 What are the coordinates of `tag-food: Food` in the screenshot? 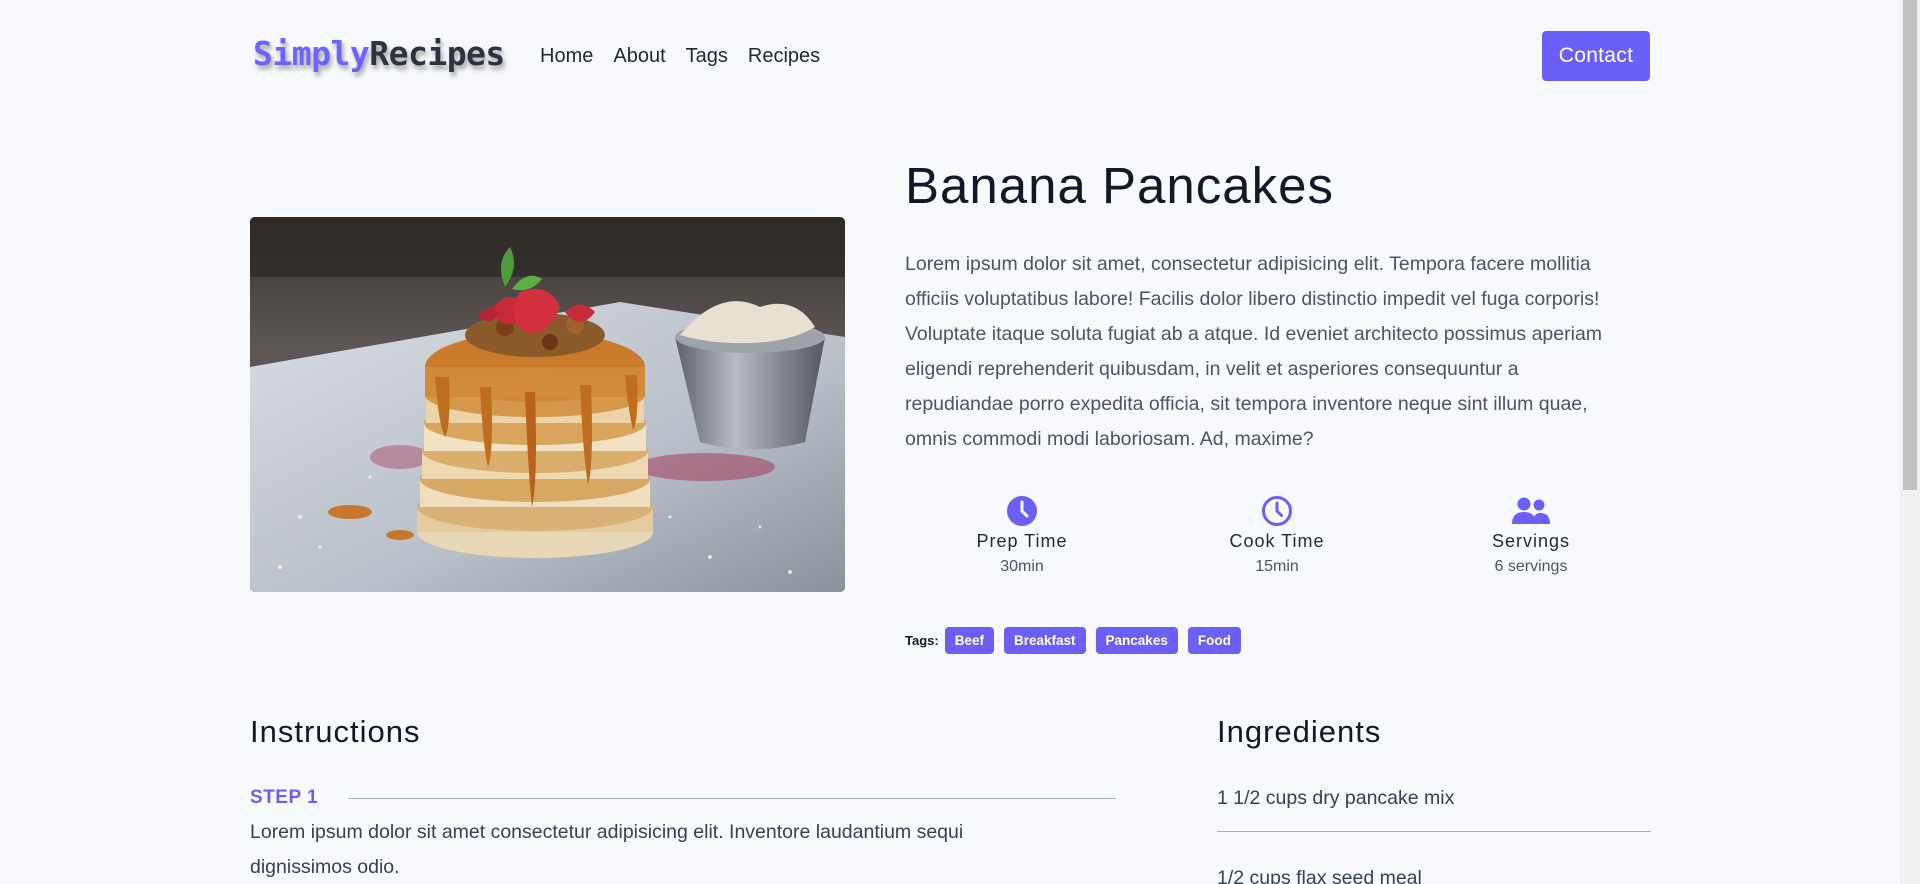 It's located at (1214, 640).